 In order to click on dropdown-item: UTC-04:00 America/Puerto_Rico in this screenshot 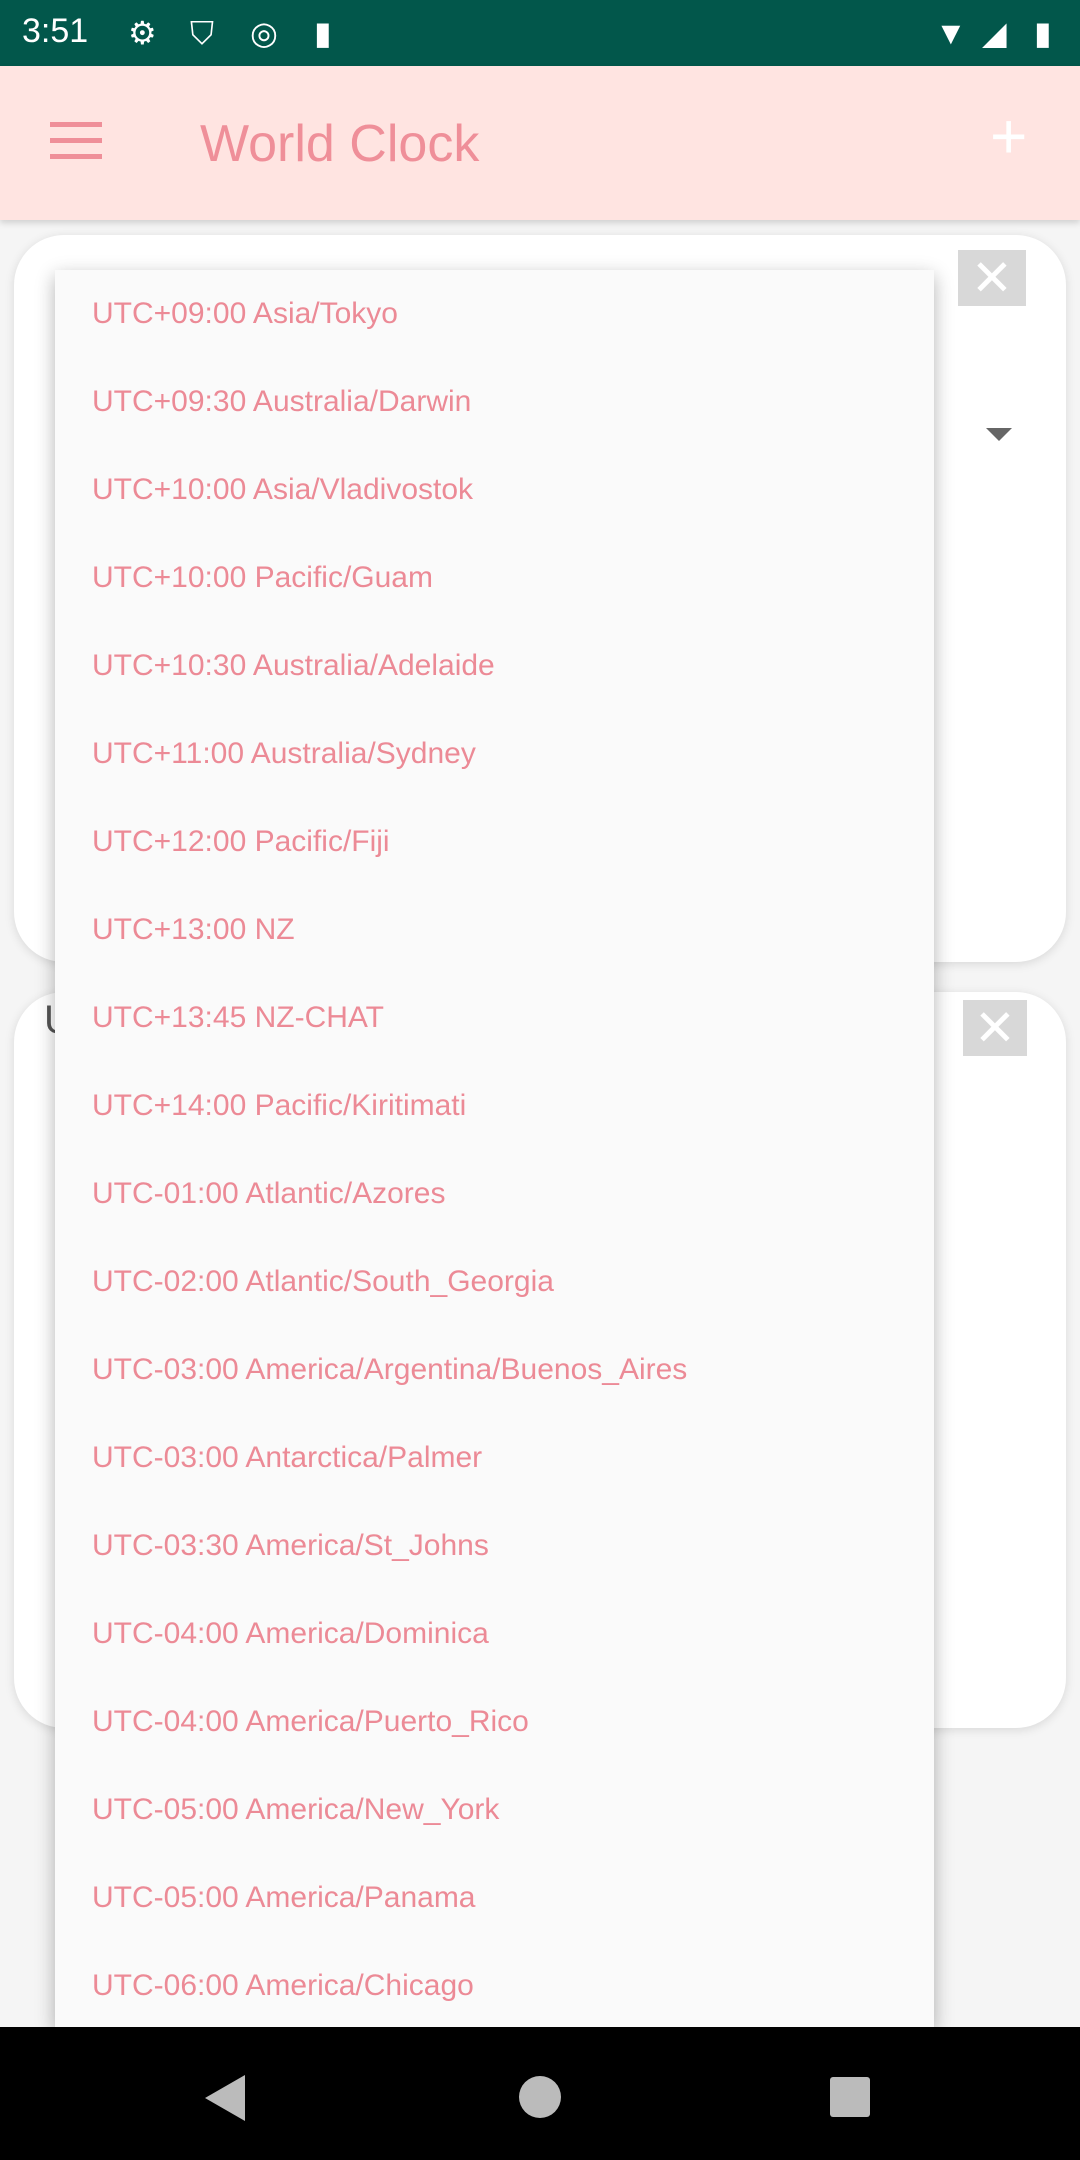, I will do `click(494, 1722)`.